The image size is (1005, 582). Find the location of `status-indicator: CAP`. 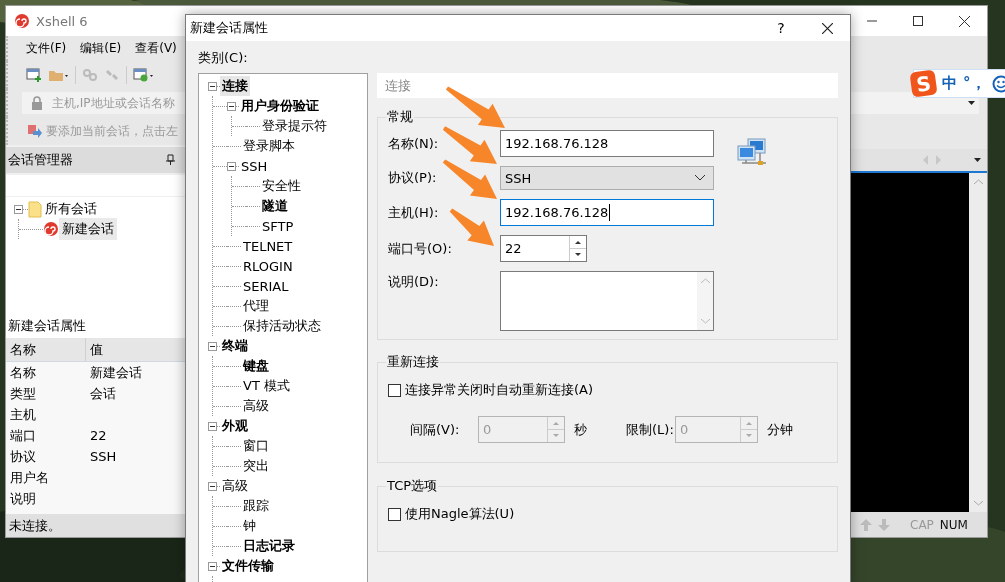

status-indicator: CAP is located at coordinates (922, 524).